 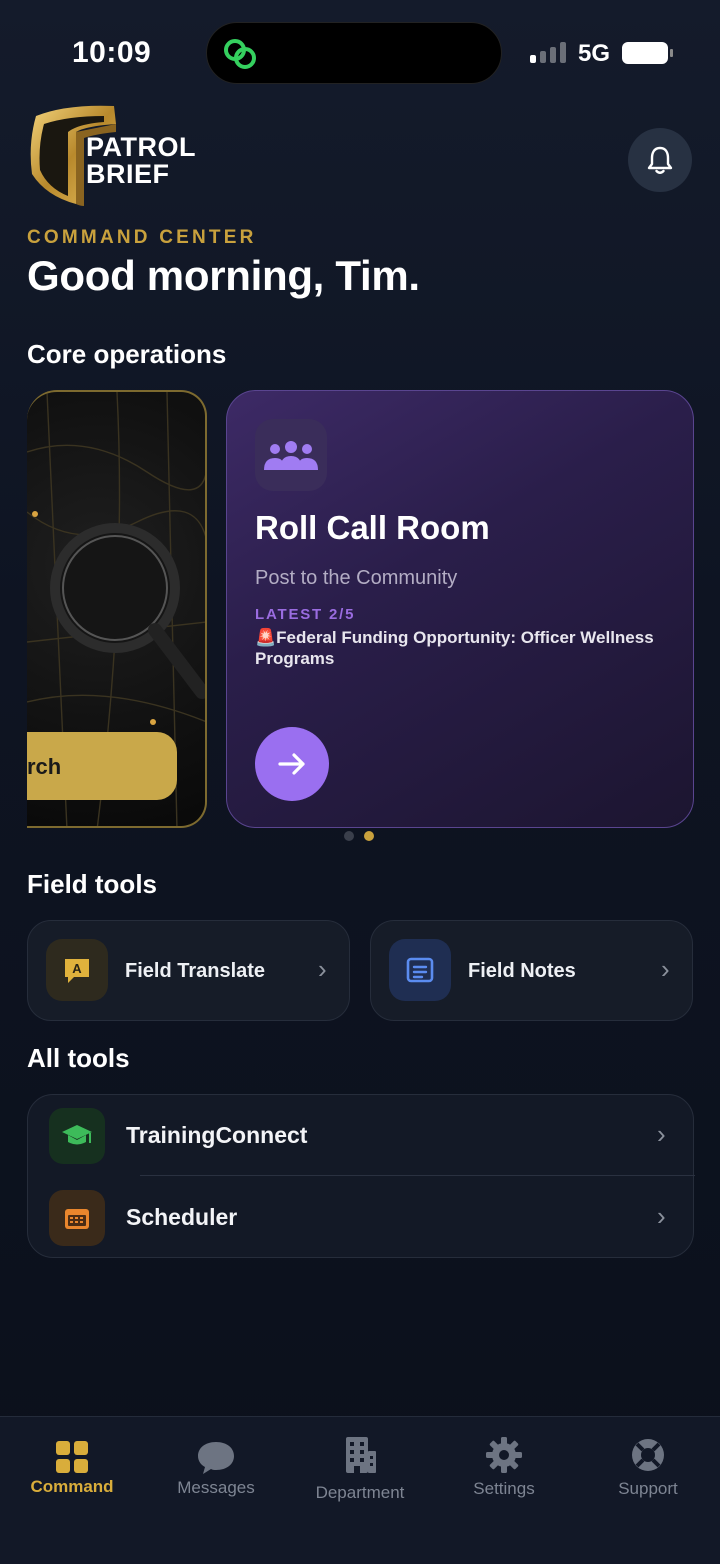 What do you see at coordinates (594, 53) in the screenshot?
I see `network-type: 5G` at bounding box center [594, 53].